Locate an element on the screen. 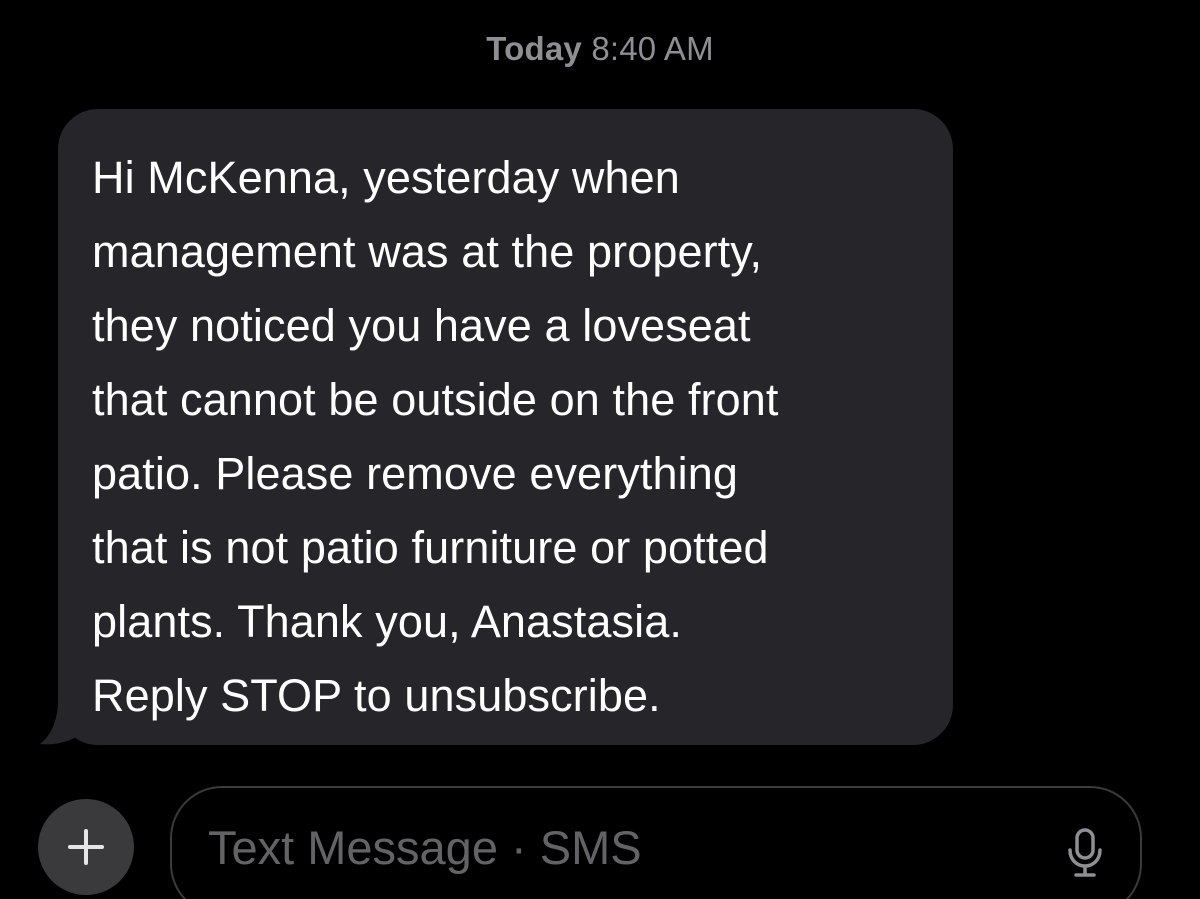 This screenshot has width=1200, height=899. input-placeholder: Text Message · SMS is located at coordinates (425, 847).